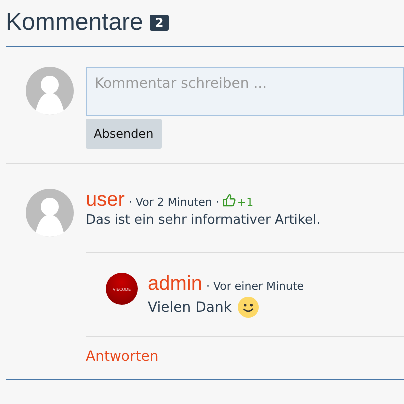 The image size is (404, 404). I want to click on comment-text: Das ist ein sehr informativer Artikel., so click(204, 220).